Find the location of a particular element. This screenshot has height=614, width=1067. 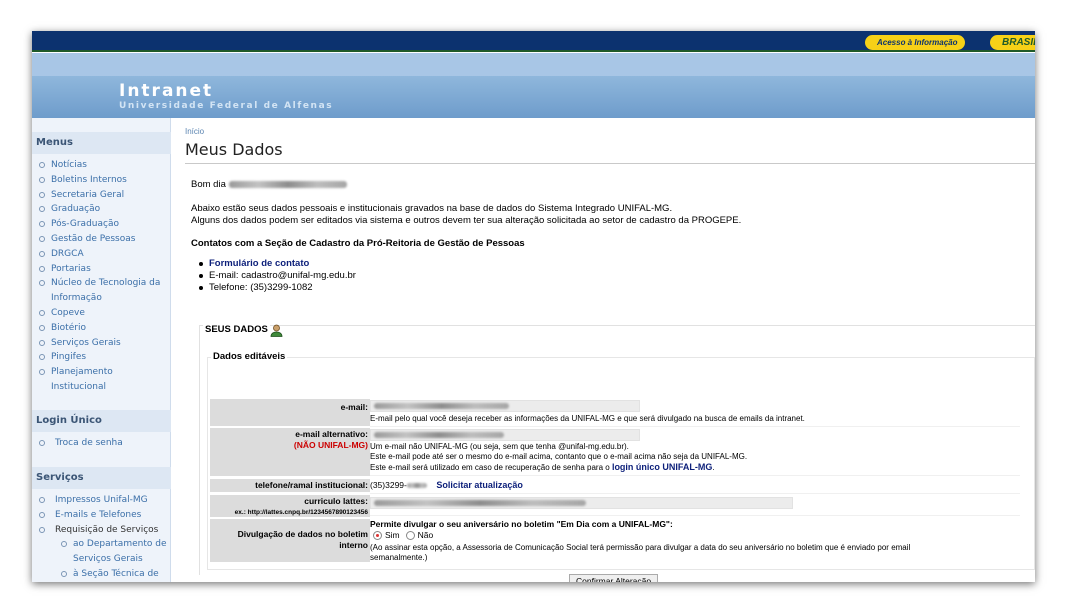

sidebar-item-graduacao: Graduação is located at coordinates (101, 209).